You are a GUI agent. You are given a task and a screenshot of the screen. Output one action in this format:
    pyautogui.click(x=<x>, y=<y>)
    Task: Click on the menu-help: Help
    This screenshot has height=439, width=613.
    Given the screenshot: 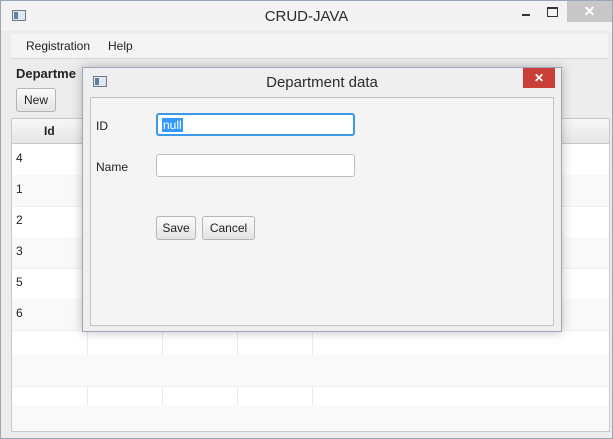 What is the action you would take?
    pyautogui.click(x=120, y=46)
    